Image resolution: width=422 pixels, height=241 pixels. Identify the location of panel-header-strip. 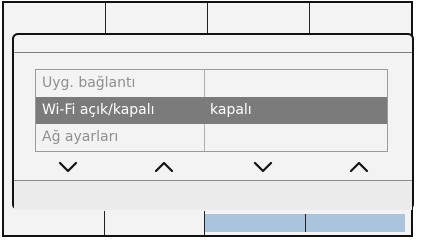
(213, 44).